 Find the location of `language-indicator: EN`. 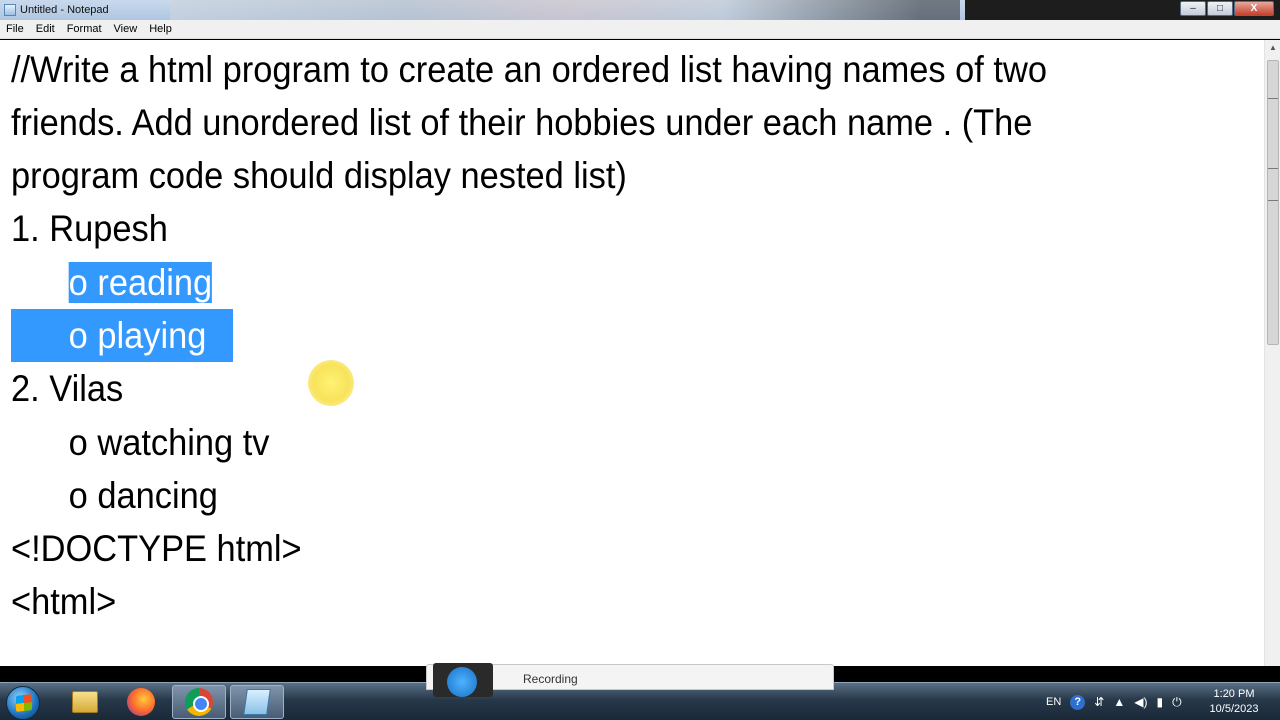

language-indicator: EN is located at coordinates (1053, 702).